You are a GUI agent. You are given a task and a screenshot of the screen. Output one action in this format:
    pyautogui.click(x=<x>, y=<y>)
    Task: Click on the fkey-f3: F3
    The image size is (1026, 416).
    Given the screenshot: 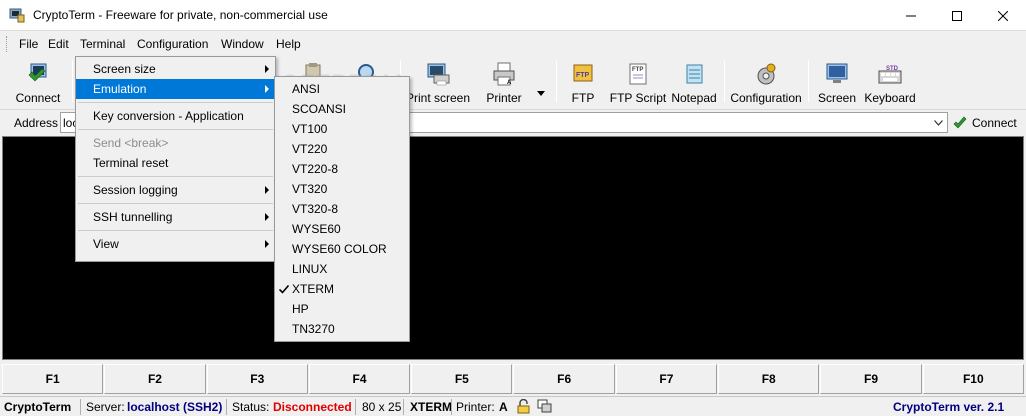 What is the action you would take?
    pyautogui.click(x=257, y=379)
    